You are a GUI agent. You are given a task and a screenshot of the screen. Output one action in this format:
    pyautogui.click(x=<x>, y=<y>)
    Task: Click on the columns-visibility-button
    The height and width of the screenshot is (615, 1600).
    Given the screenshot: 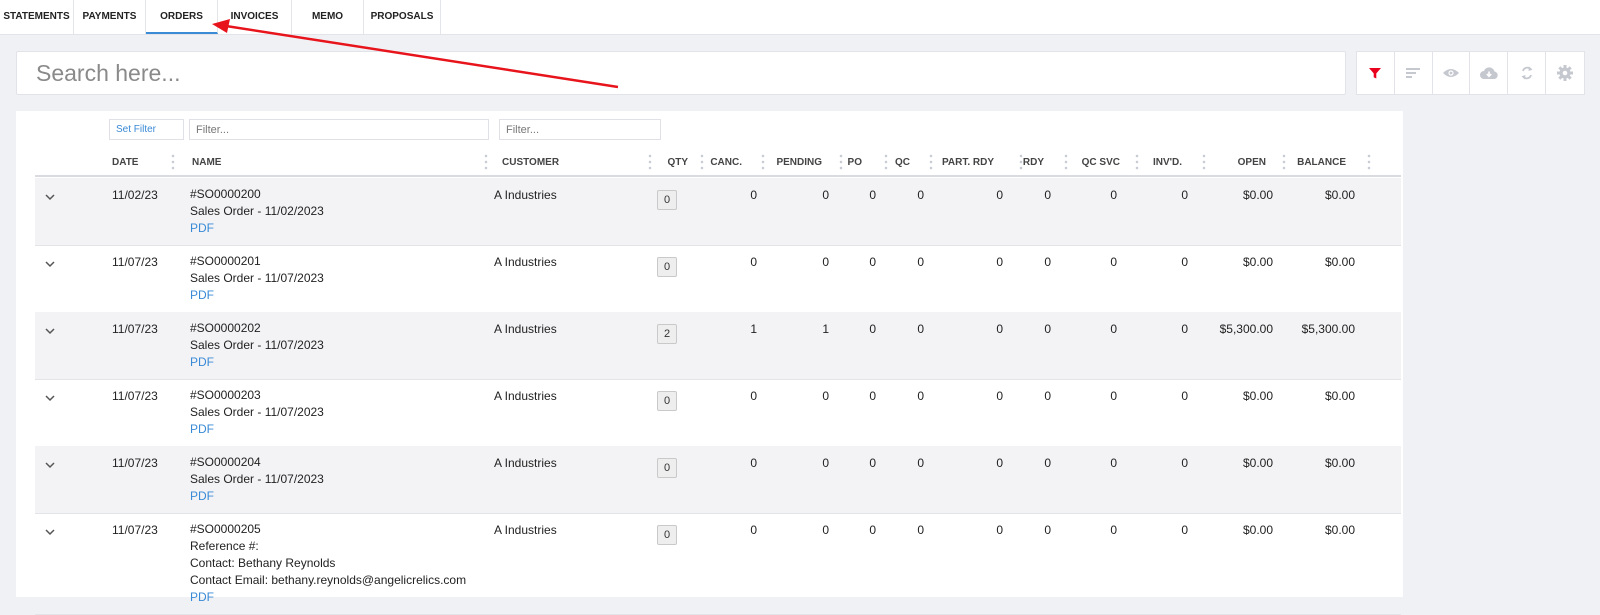 What is the action you would take?
    pyautogui.click(x=1452, y=73)
    